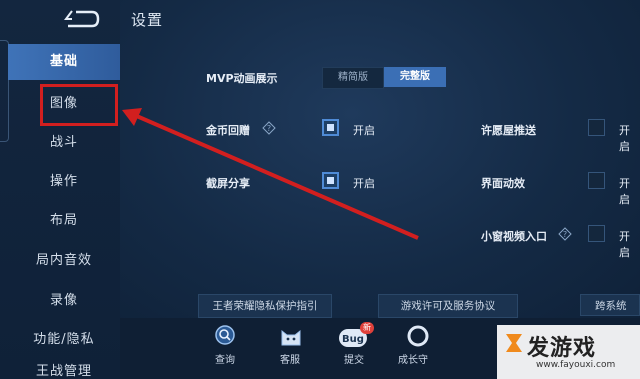  I want to click on sidebar-item-replay: 录像, so click(64, 301).